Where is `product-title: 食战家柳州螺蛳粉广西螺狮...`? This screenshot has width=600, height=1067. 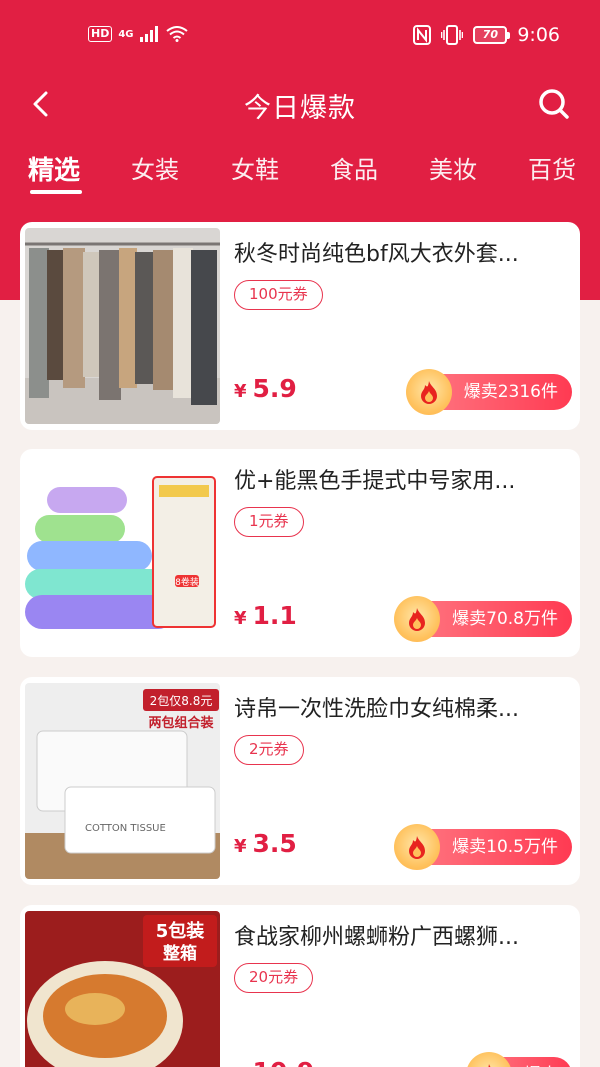 product-title: 食战家柳州螺蛳粉广西螺狮... is located at coordinates (376, 937).